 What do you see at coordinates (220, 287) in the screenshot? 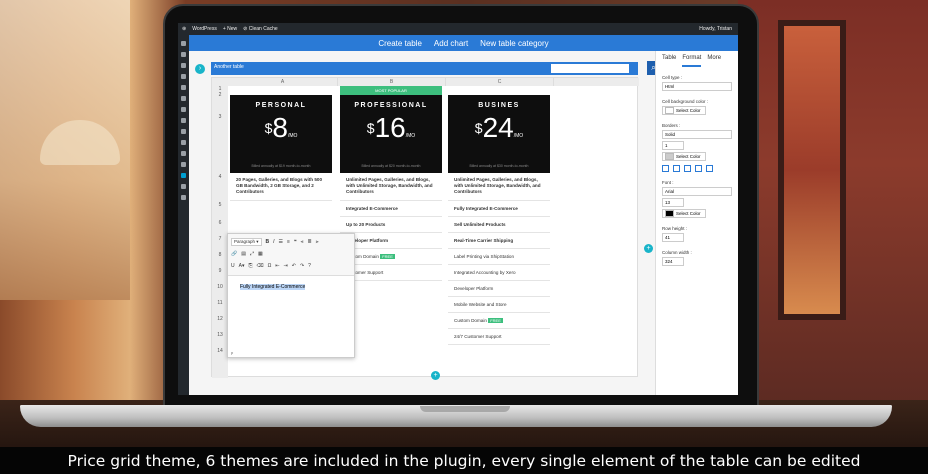
I see `row-header: 10` at bounding box center [220, 287].